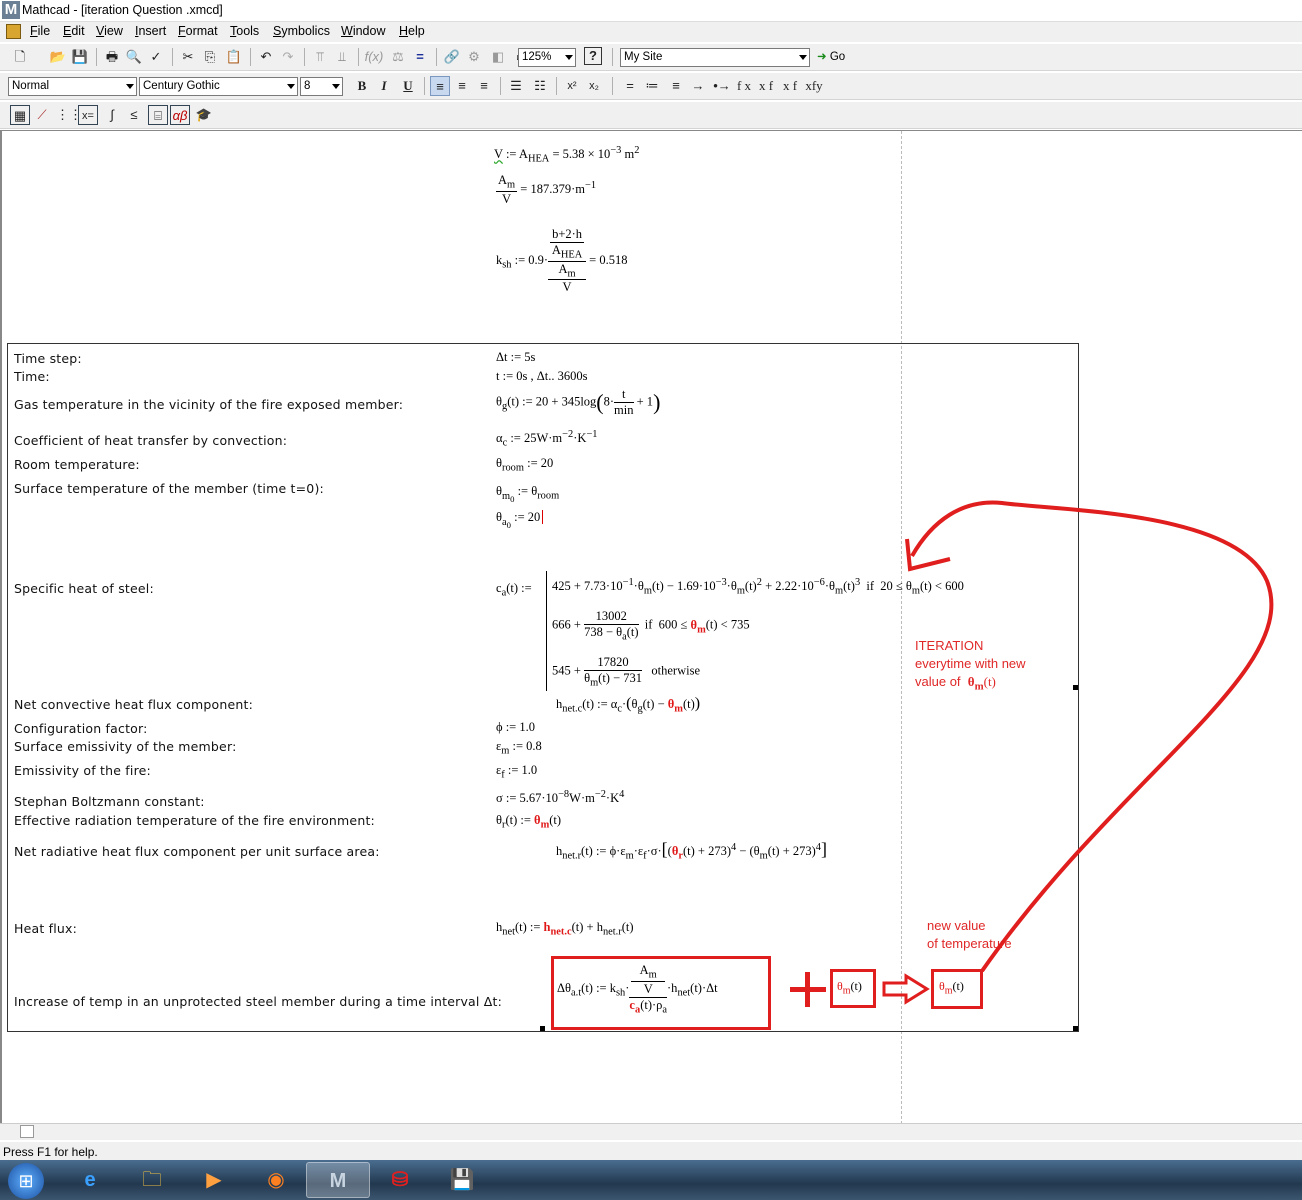  What do you see at coordinates (180, 115) in the screenshot?
I see `greek-icon: αβ` at bounding box center [180, 115].